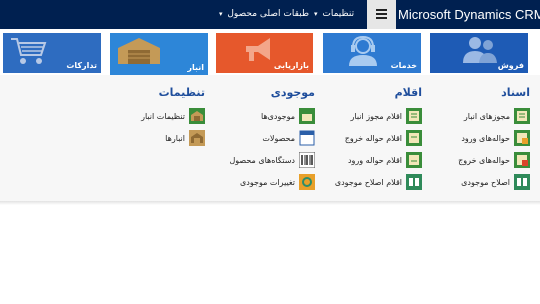 This screenshot has height=304, width=540. What do you see at coordinates (307, 138) in the screenshot?
I see `products-icon` at bounding box center [307, 138].